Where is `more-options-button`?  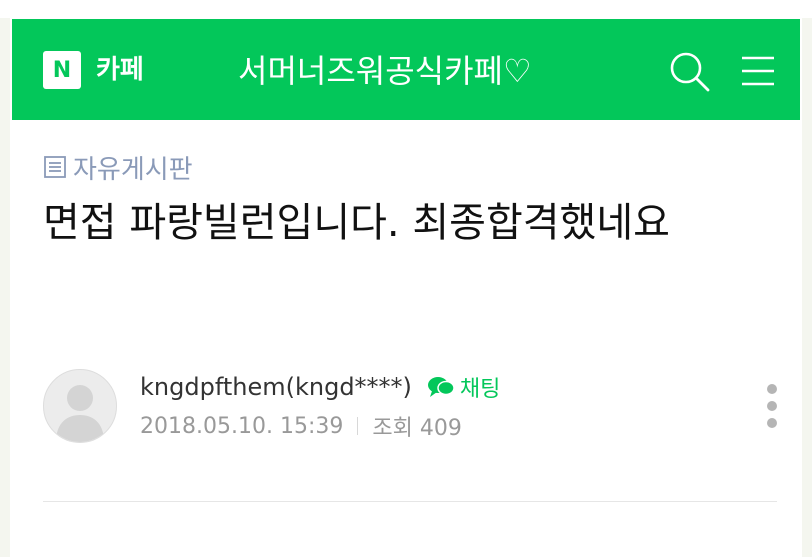 more-options-button is located at coordinates (772, 406).